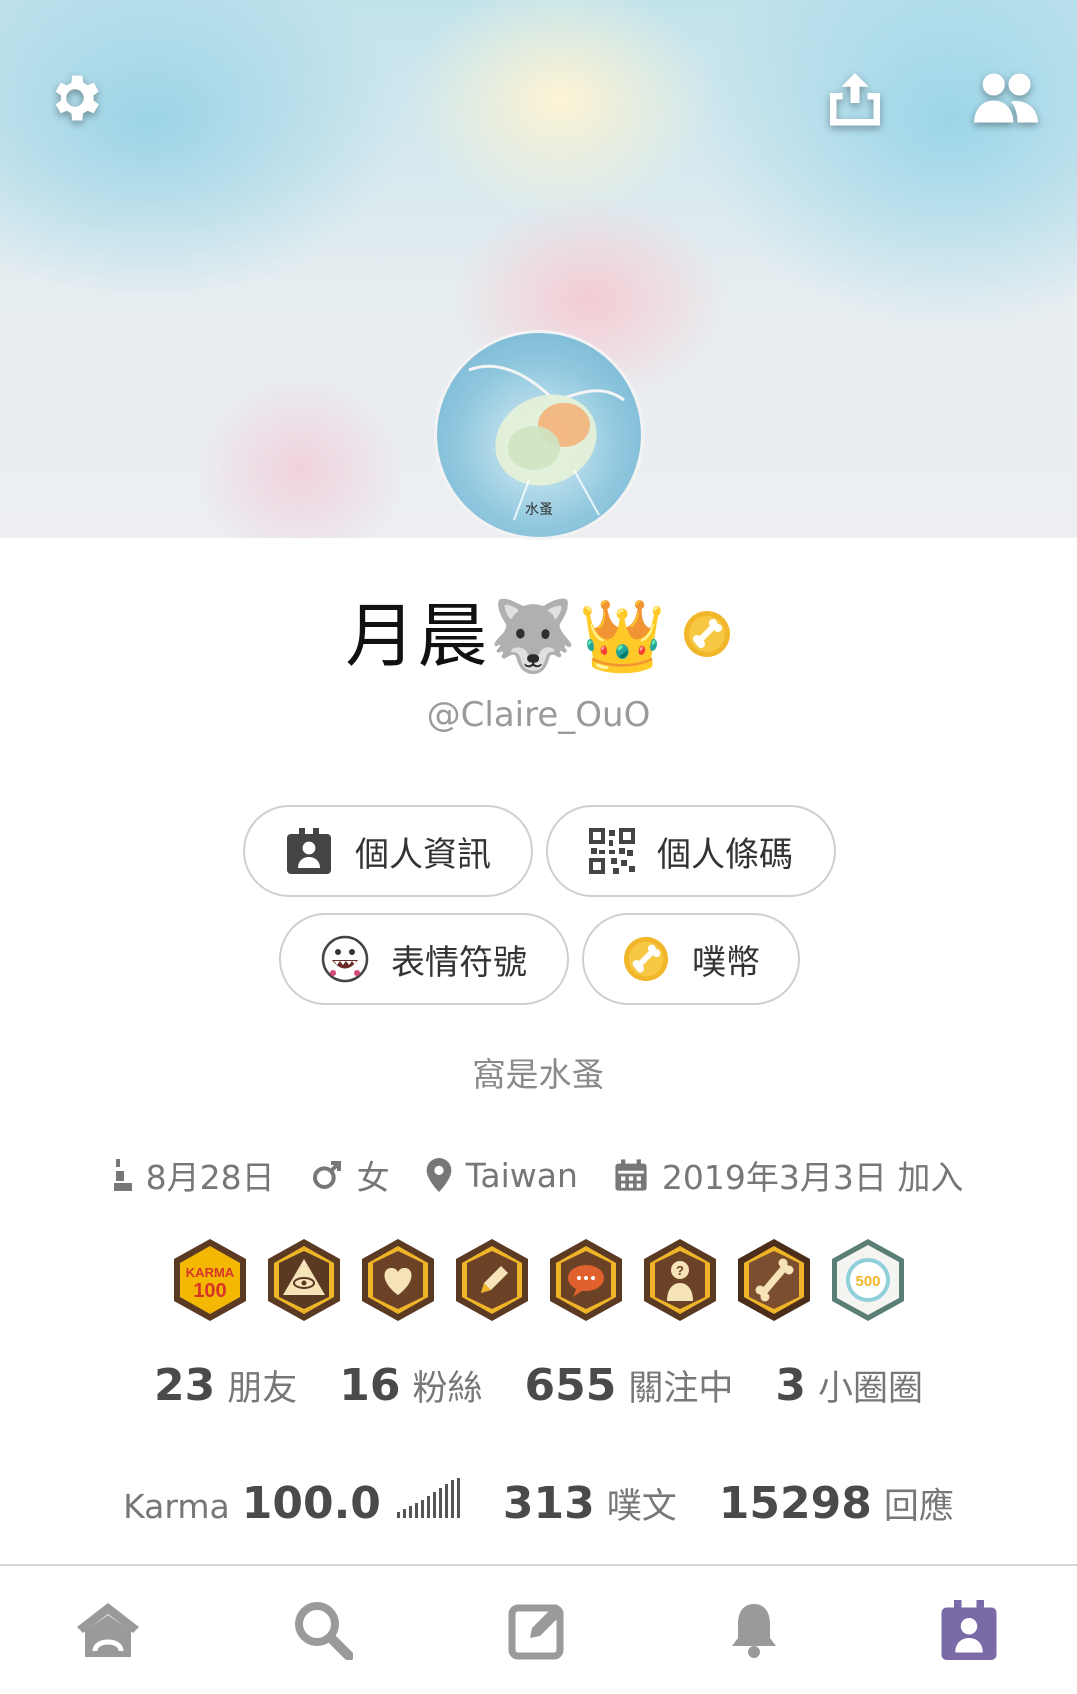 The height and width of the screenshot is (1694, 1077). I want to click on social-stats-row: 23 朋友 16 粉絲 655 關注中 3 小圈圈, so click(538, 1385).